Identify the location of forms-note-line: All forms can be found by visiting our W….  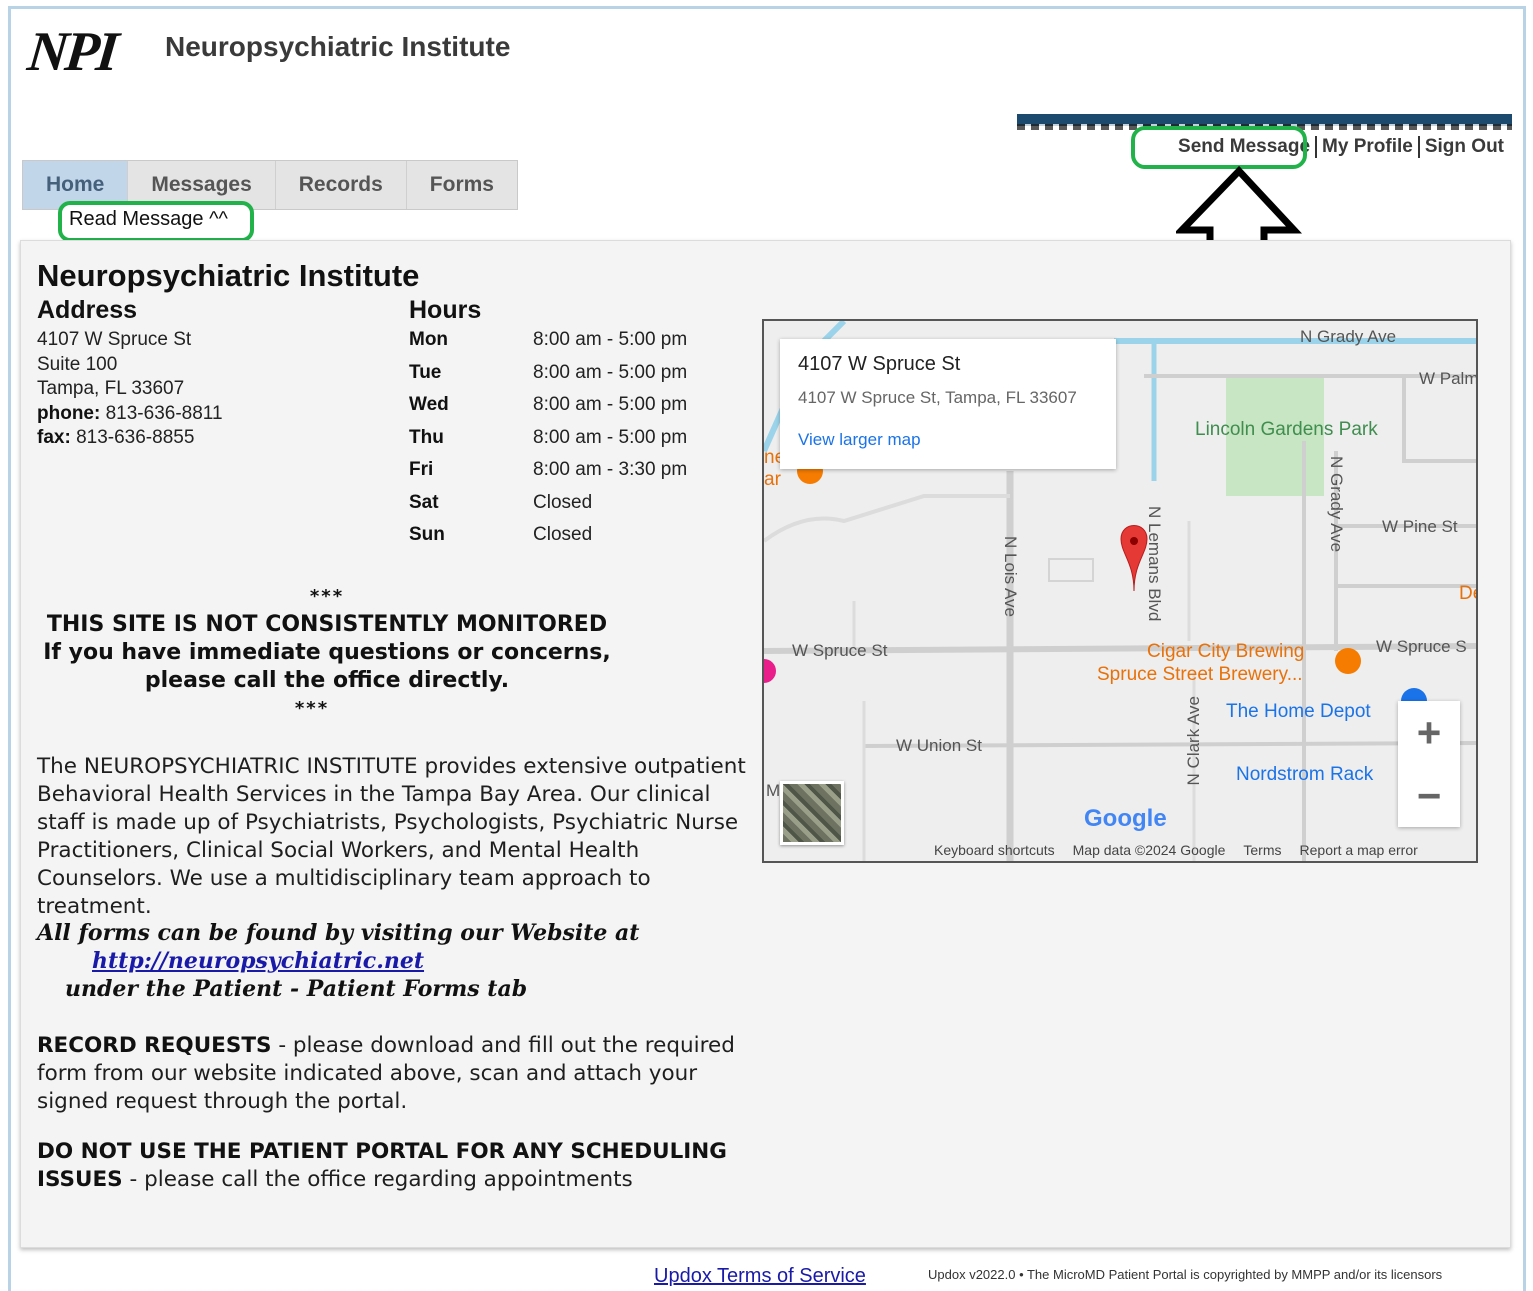
(338, 933).